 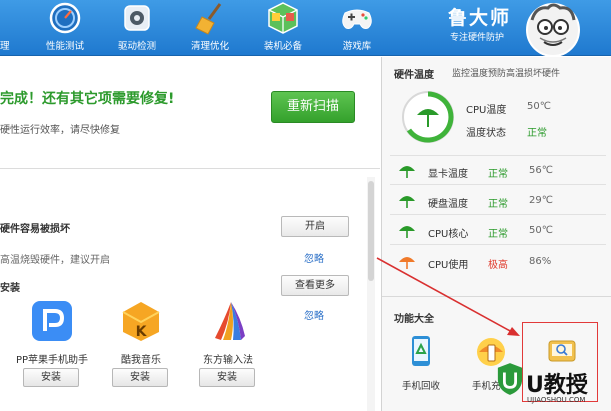 What do you see at coordinates (137, 18) in the screenshot?
I see `gear-icon` at bounding box center [137, 18].